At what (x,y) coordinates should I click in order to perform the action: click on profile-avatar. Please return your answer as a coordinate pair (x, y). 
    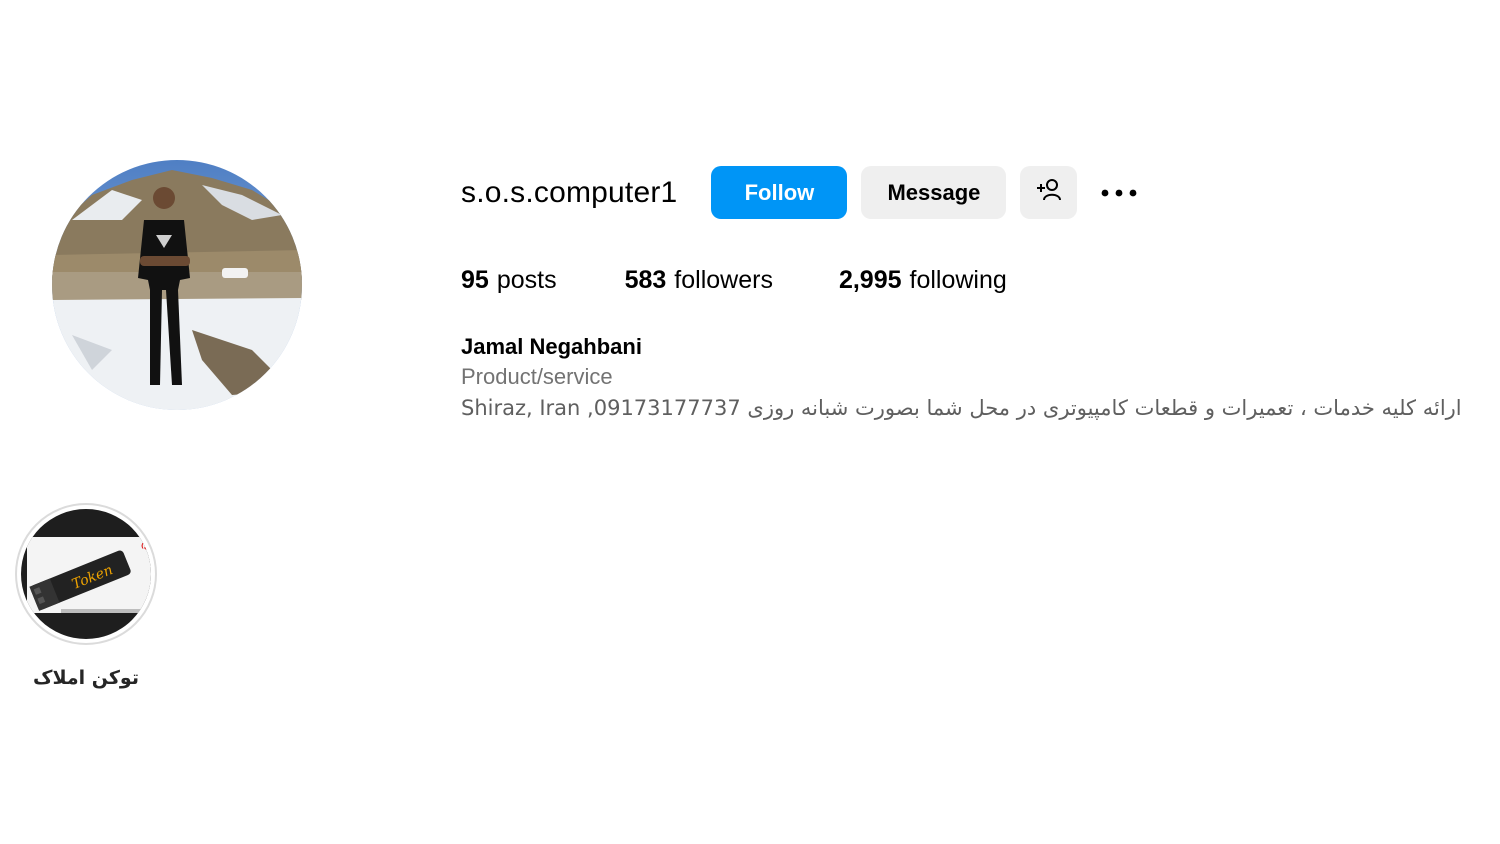
    Looking at the image, I should click on (177, 285).